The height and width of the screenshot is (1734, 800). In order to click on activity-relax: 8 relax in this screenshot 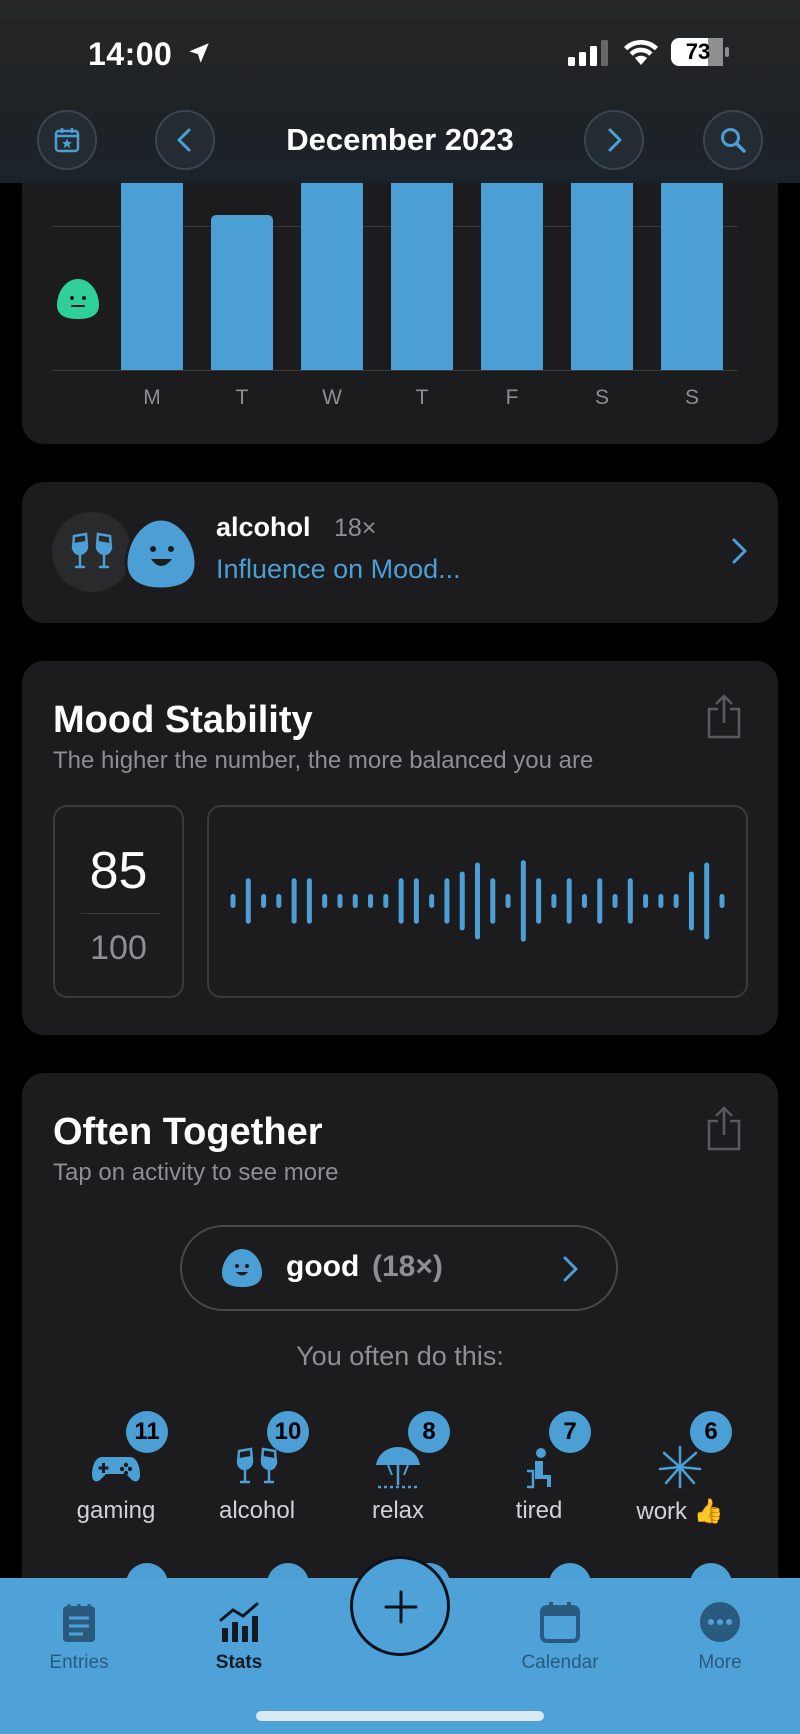, I will do `click(398, 1471)`.